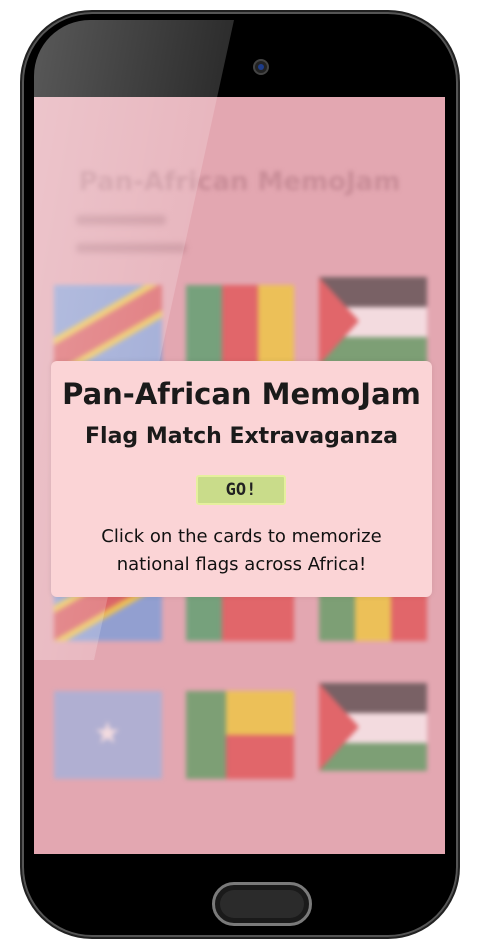  I want to click on dialog-subtitle: Flag Match Extravaganza, so click(241, 436).